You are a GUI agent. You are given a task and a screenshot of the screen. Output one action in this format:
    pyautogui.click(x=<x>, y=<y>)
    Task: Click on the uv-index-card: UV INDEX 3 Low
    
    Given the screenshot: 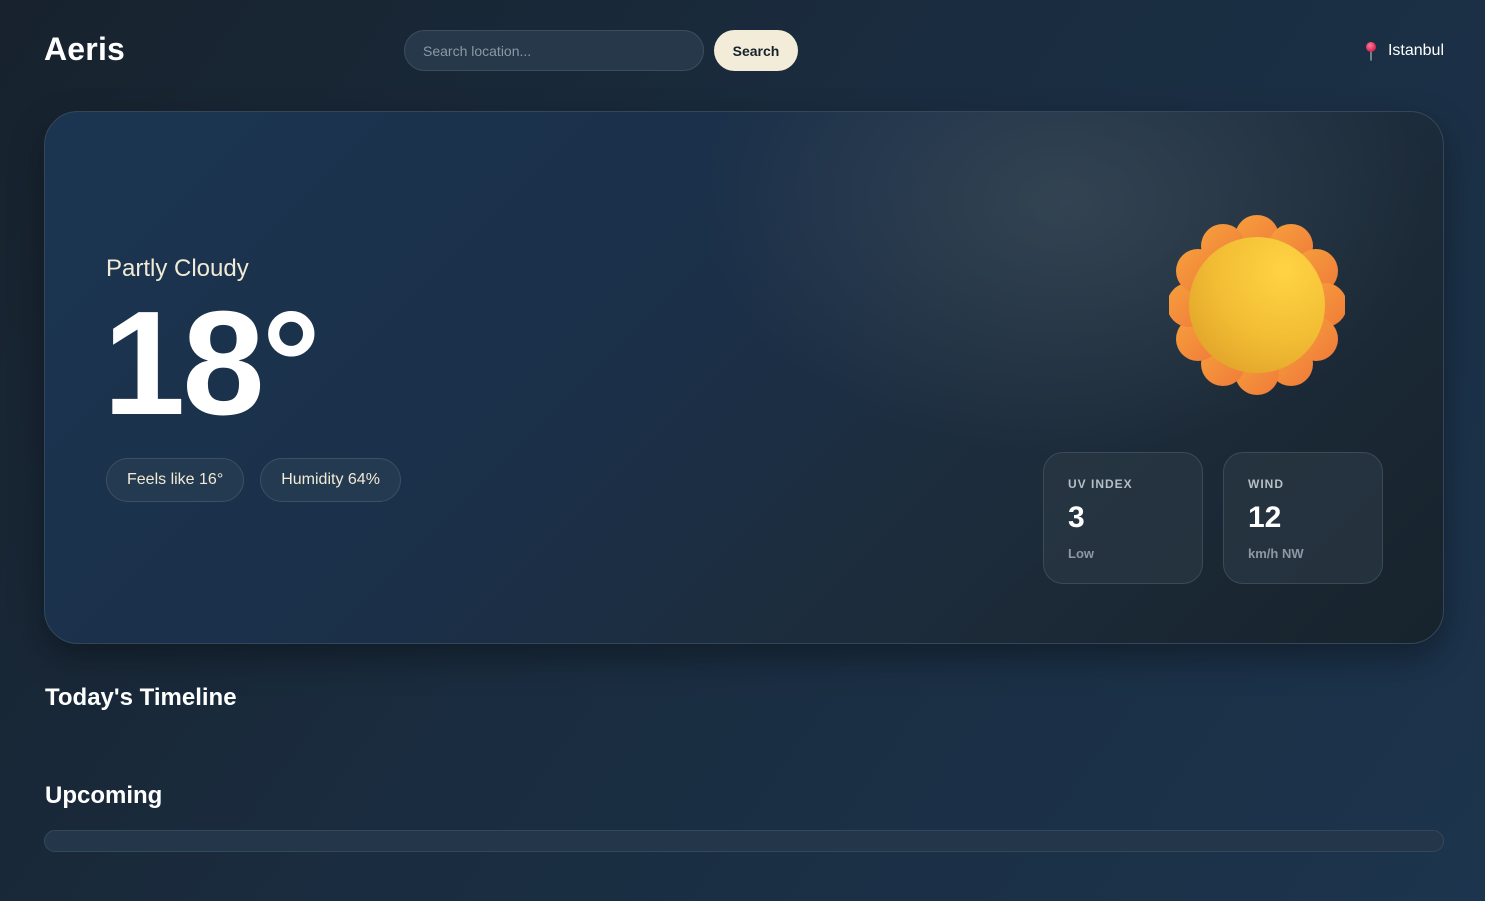 What is the action you would take?
    pyautogui.click(x=1123, y=518)
    